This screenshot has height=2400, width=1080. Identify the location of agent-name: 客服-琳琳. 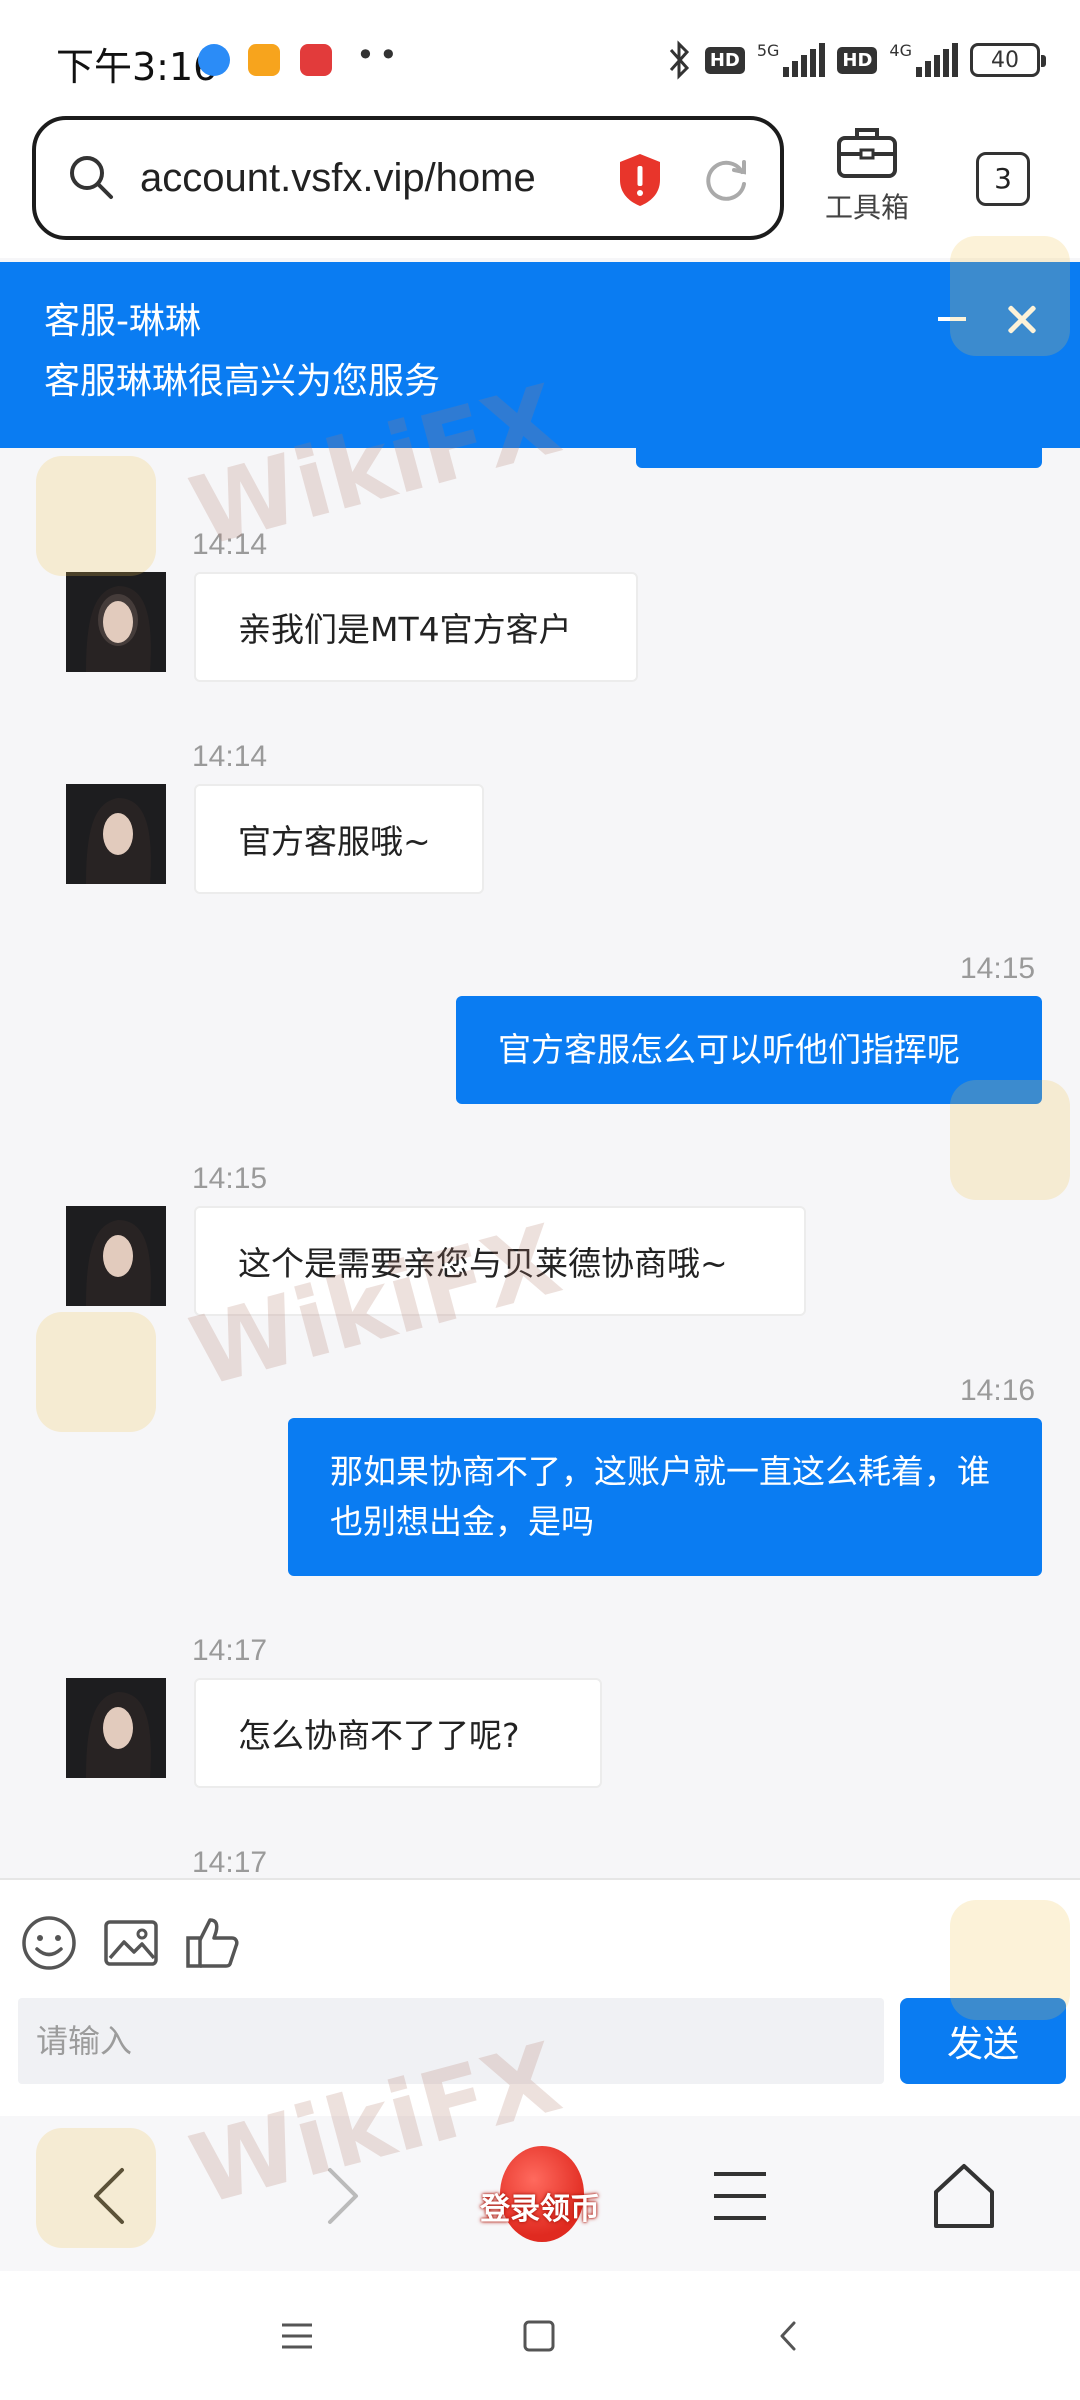
(122, 321).